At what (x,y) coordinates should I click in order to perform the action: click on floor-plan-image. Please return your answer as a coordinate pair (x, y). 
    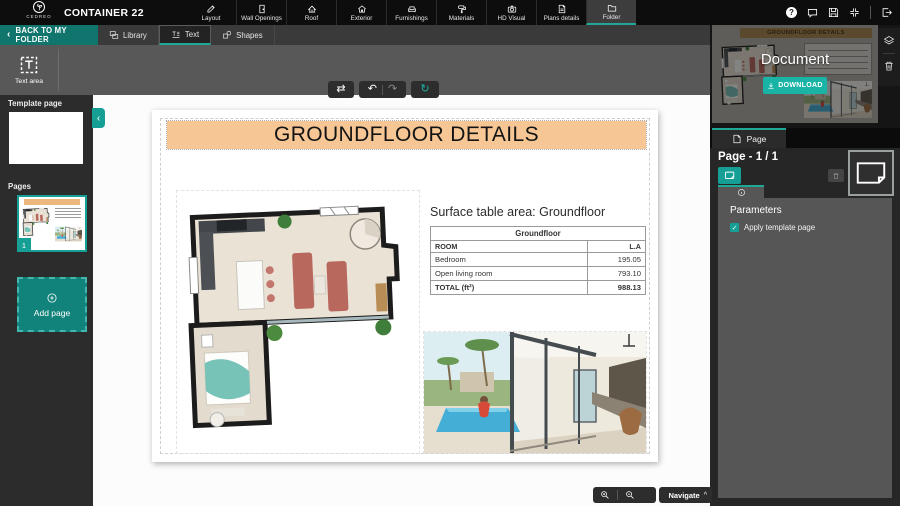
    Looking at the image, I should click on (298, 322).